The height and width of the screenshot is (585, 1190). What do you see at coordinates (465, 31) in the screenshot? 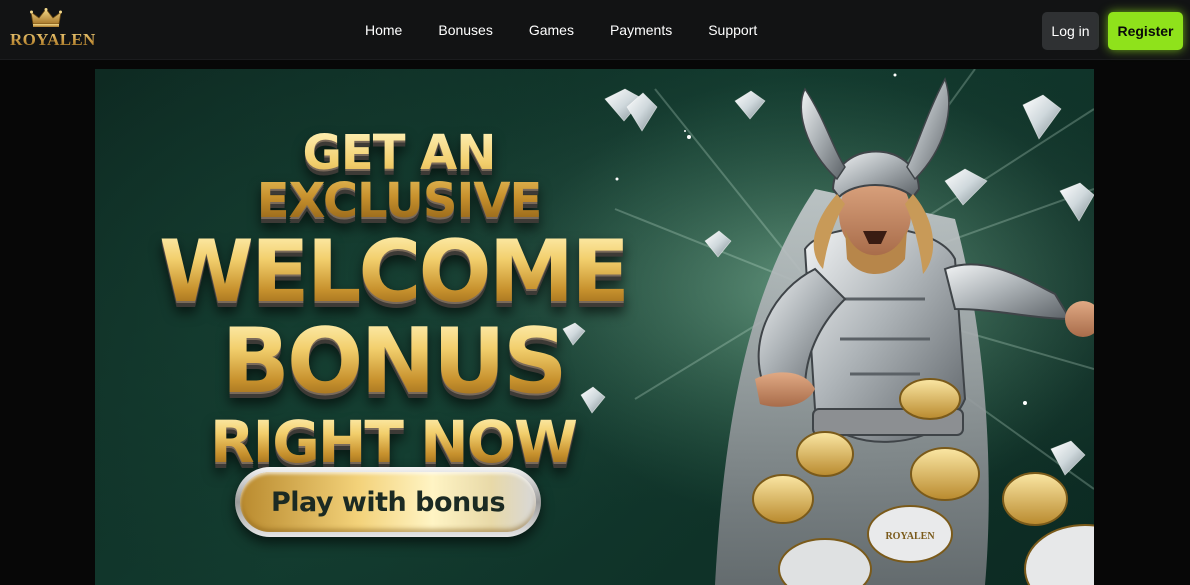
I see `nav-item-bonuses: Bonuses` at bounding box center [465, 31].